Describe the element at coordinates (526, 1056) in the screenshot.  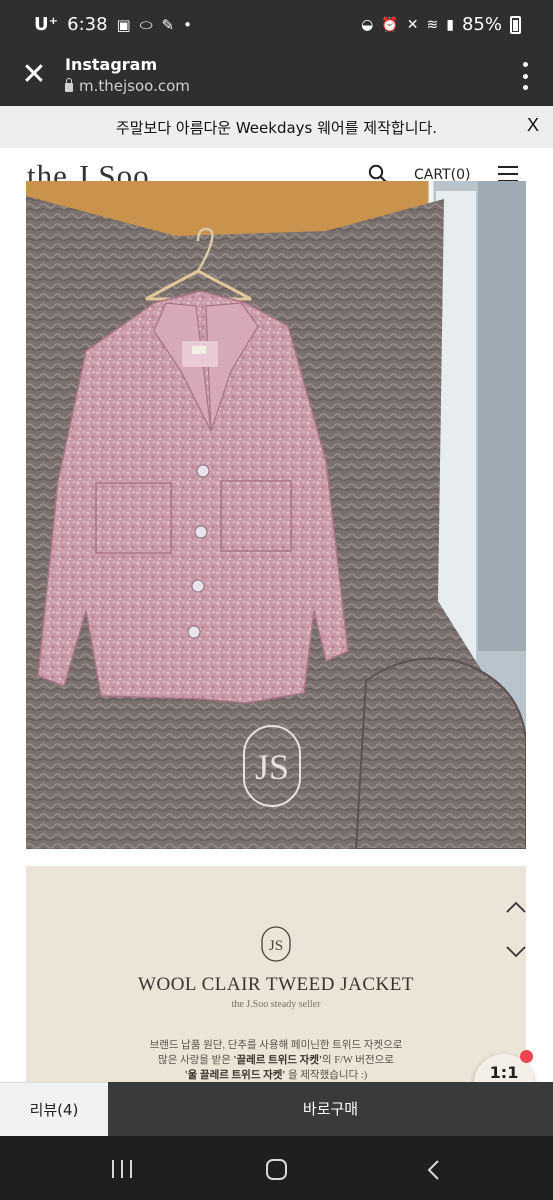
I see `notification-dot` at that location.